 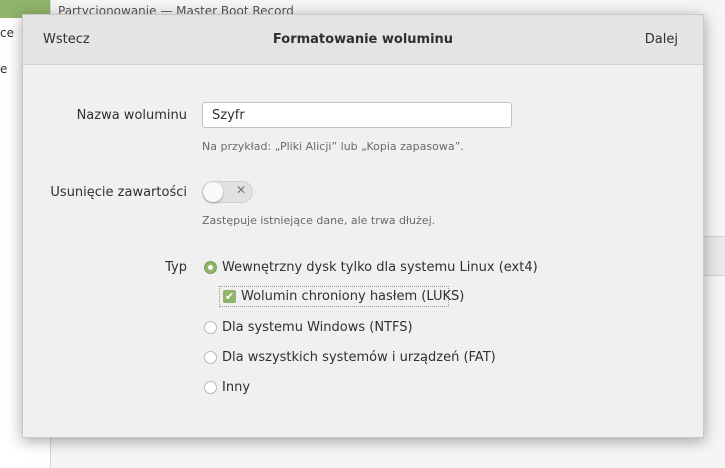 I want to click on radio-checked-icon, so click(x=210, y=267).